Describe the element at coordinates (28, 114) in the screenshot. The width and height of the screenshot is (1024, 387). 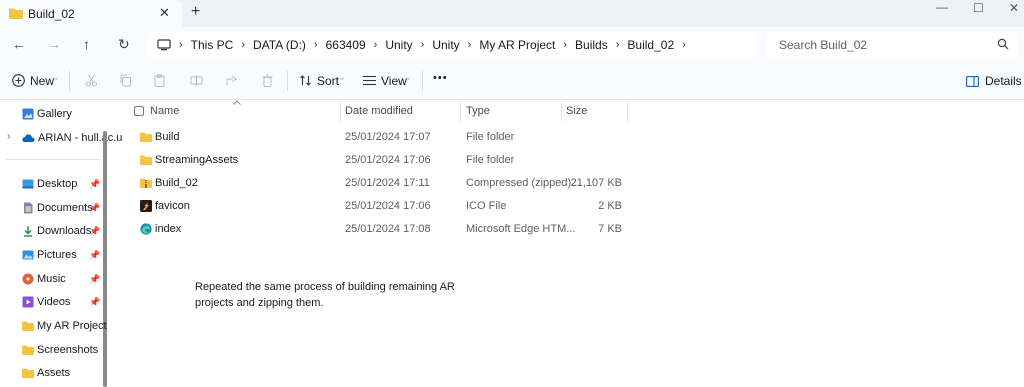
I see `gallery-icon` at that location.